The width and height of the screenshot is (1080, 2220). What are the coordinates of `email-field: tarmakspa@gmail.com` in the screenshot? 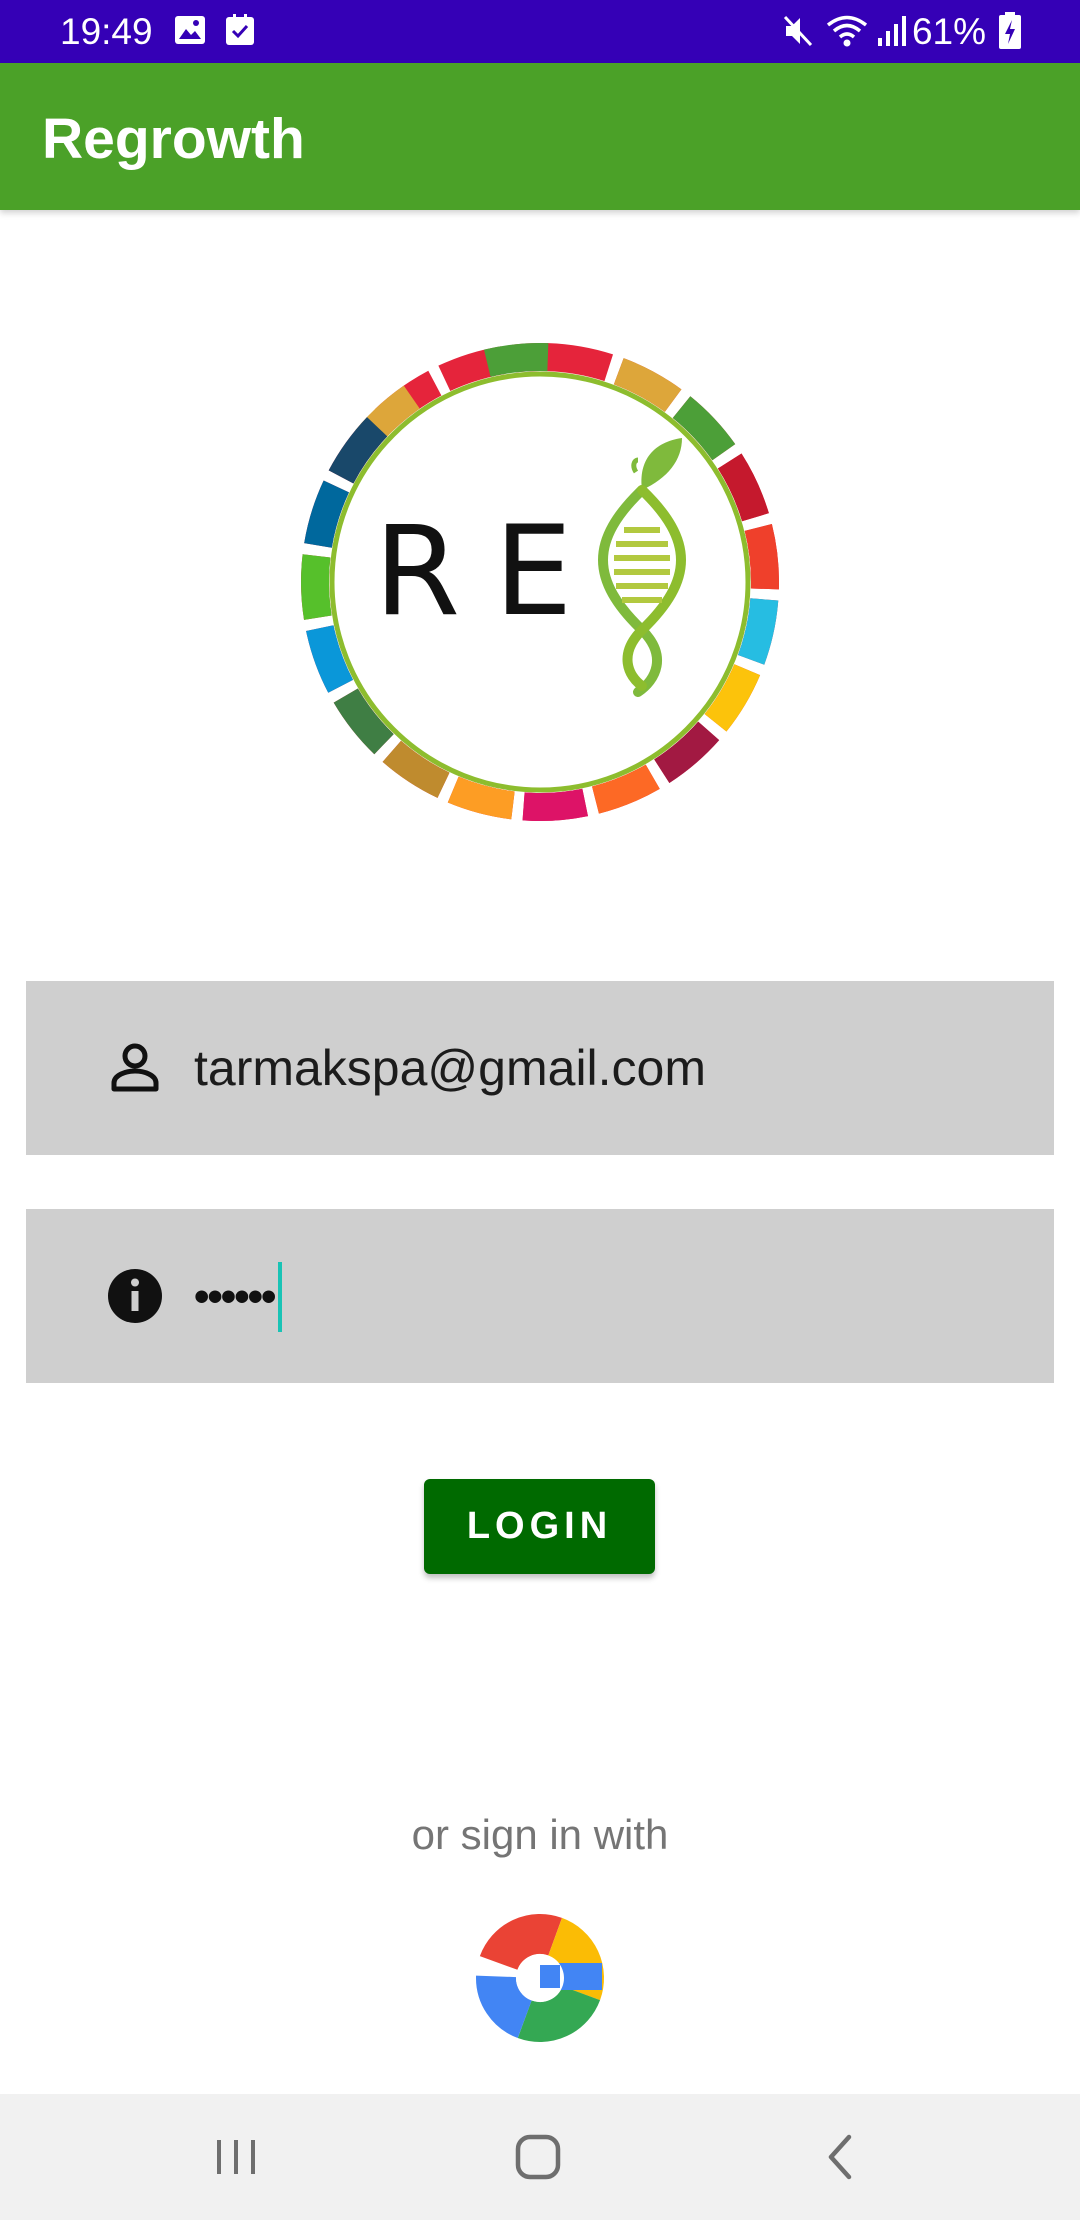 It's located at (540, 1068).